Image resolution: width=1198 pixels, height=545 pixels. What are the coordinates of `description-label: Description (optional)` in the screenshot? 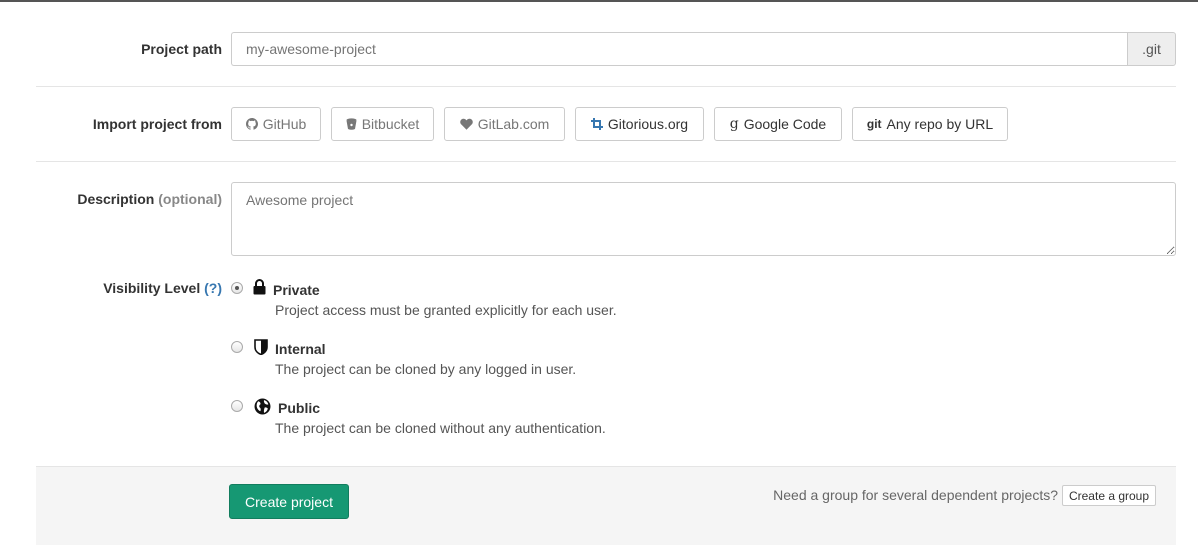 It's located at (149, 199).